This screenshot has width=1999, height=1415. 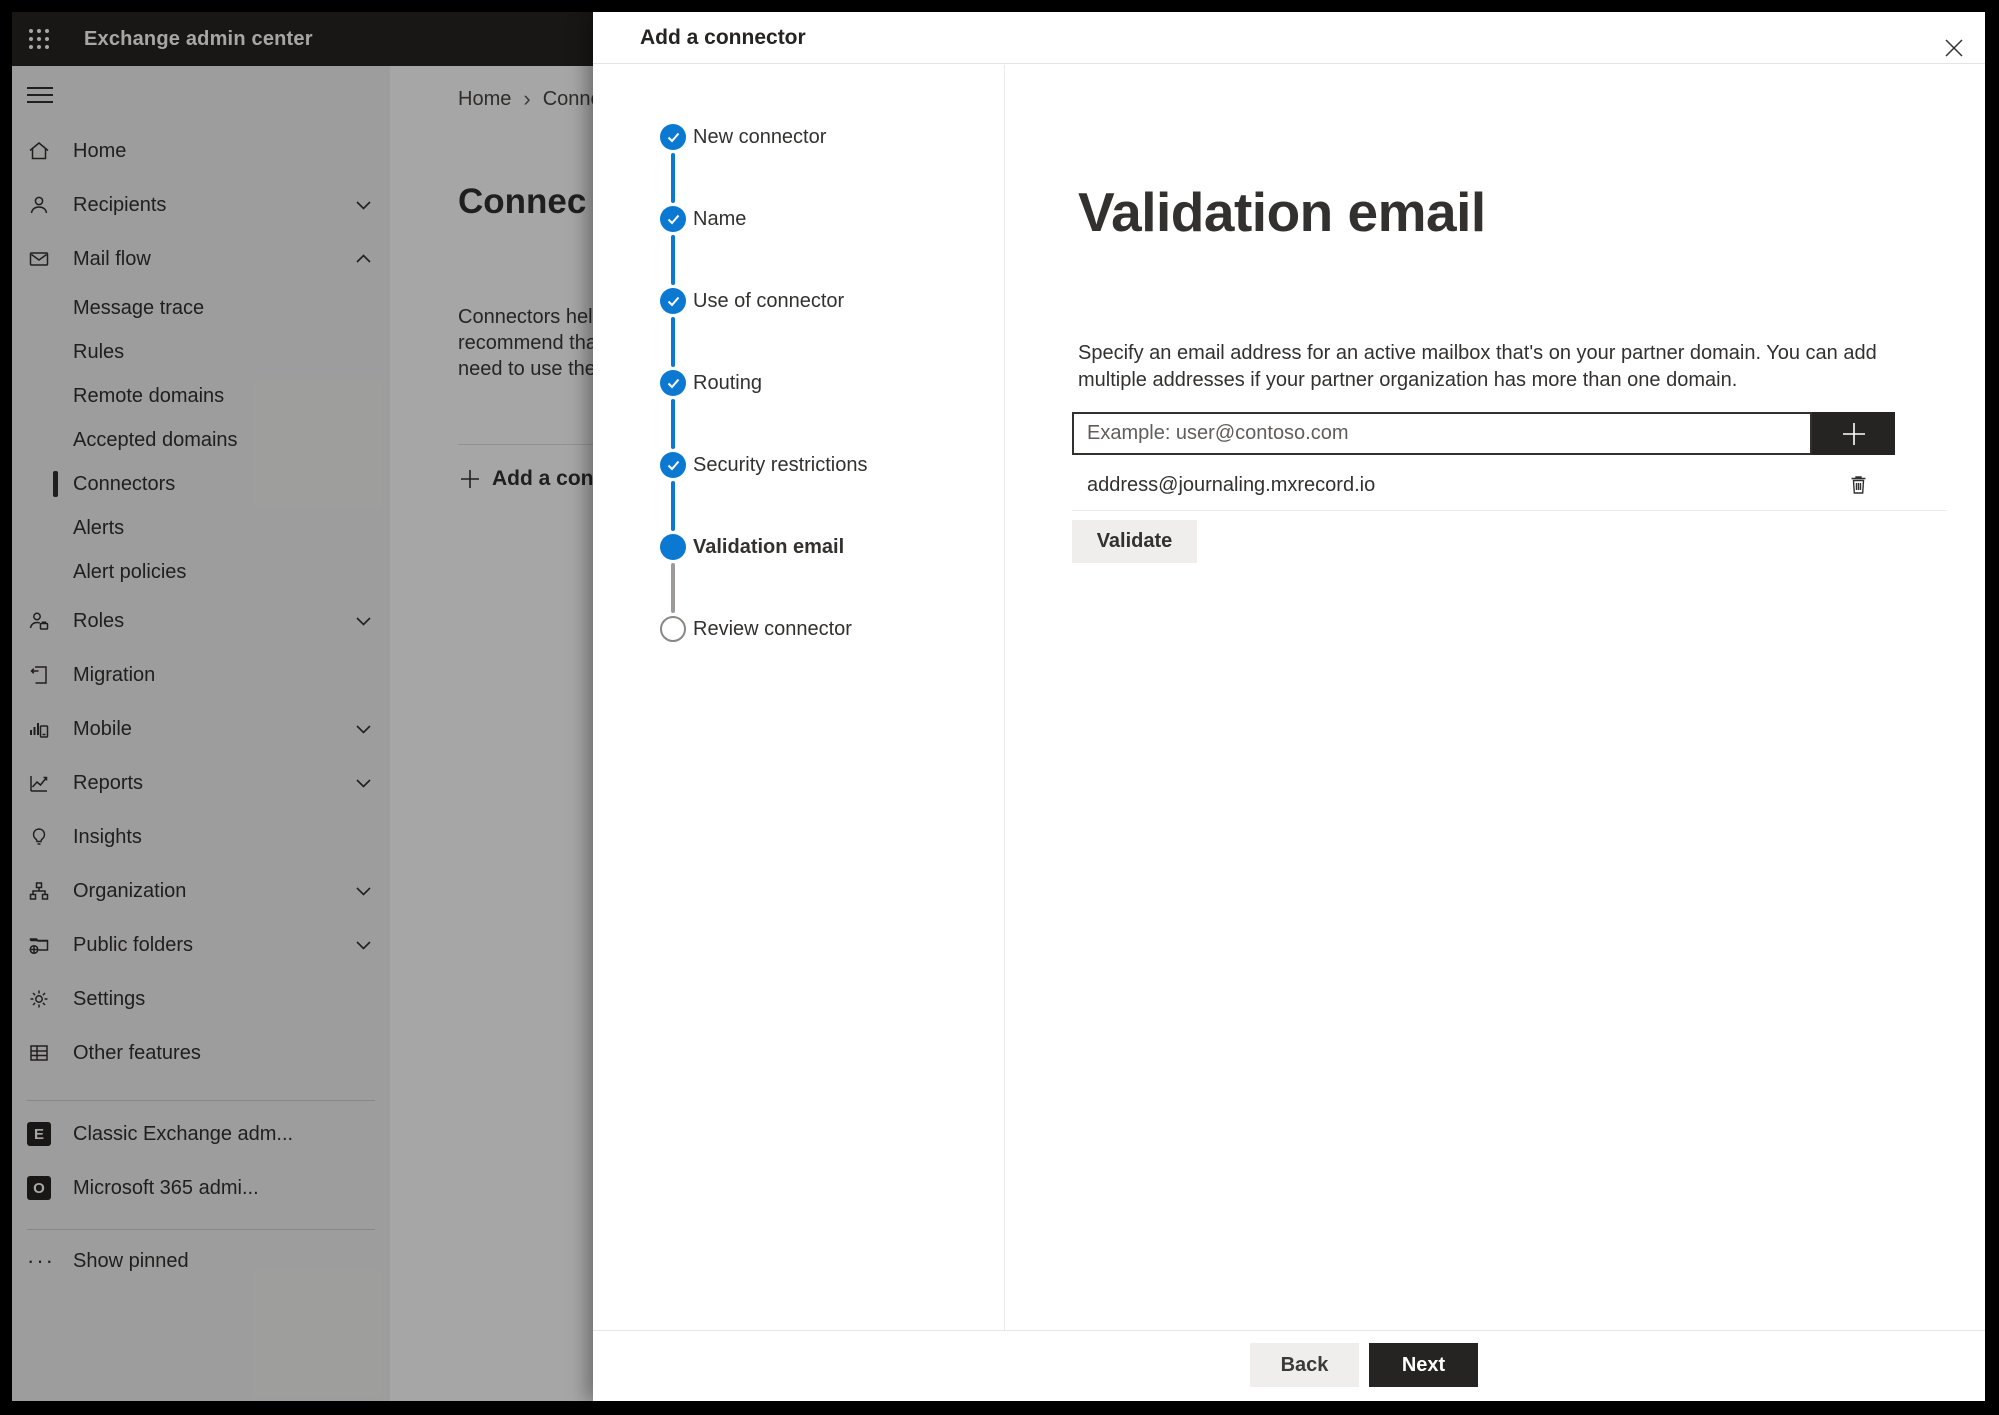 What do you see at coordinates (1423, 1365) in the screenshot?
I see `next-button: Next` at bounding box center [1423, 1365].